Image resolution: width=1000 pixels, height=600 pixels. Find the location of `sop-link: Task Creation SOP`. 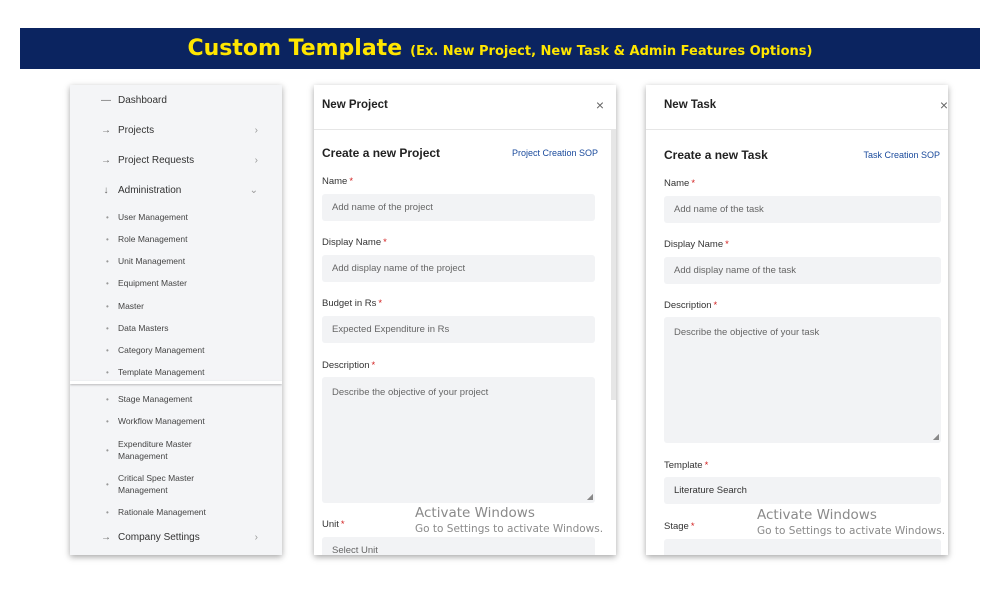

sop-link: Task Creation SOP is located at coordinates (901, 155).